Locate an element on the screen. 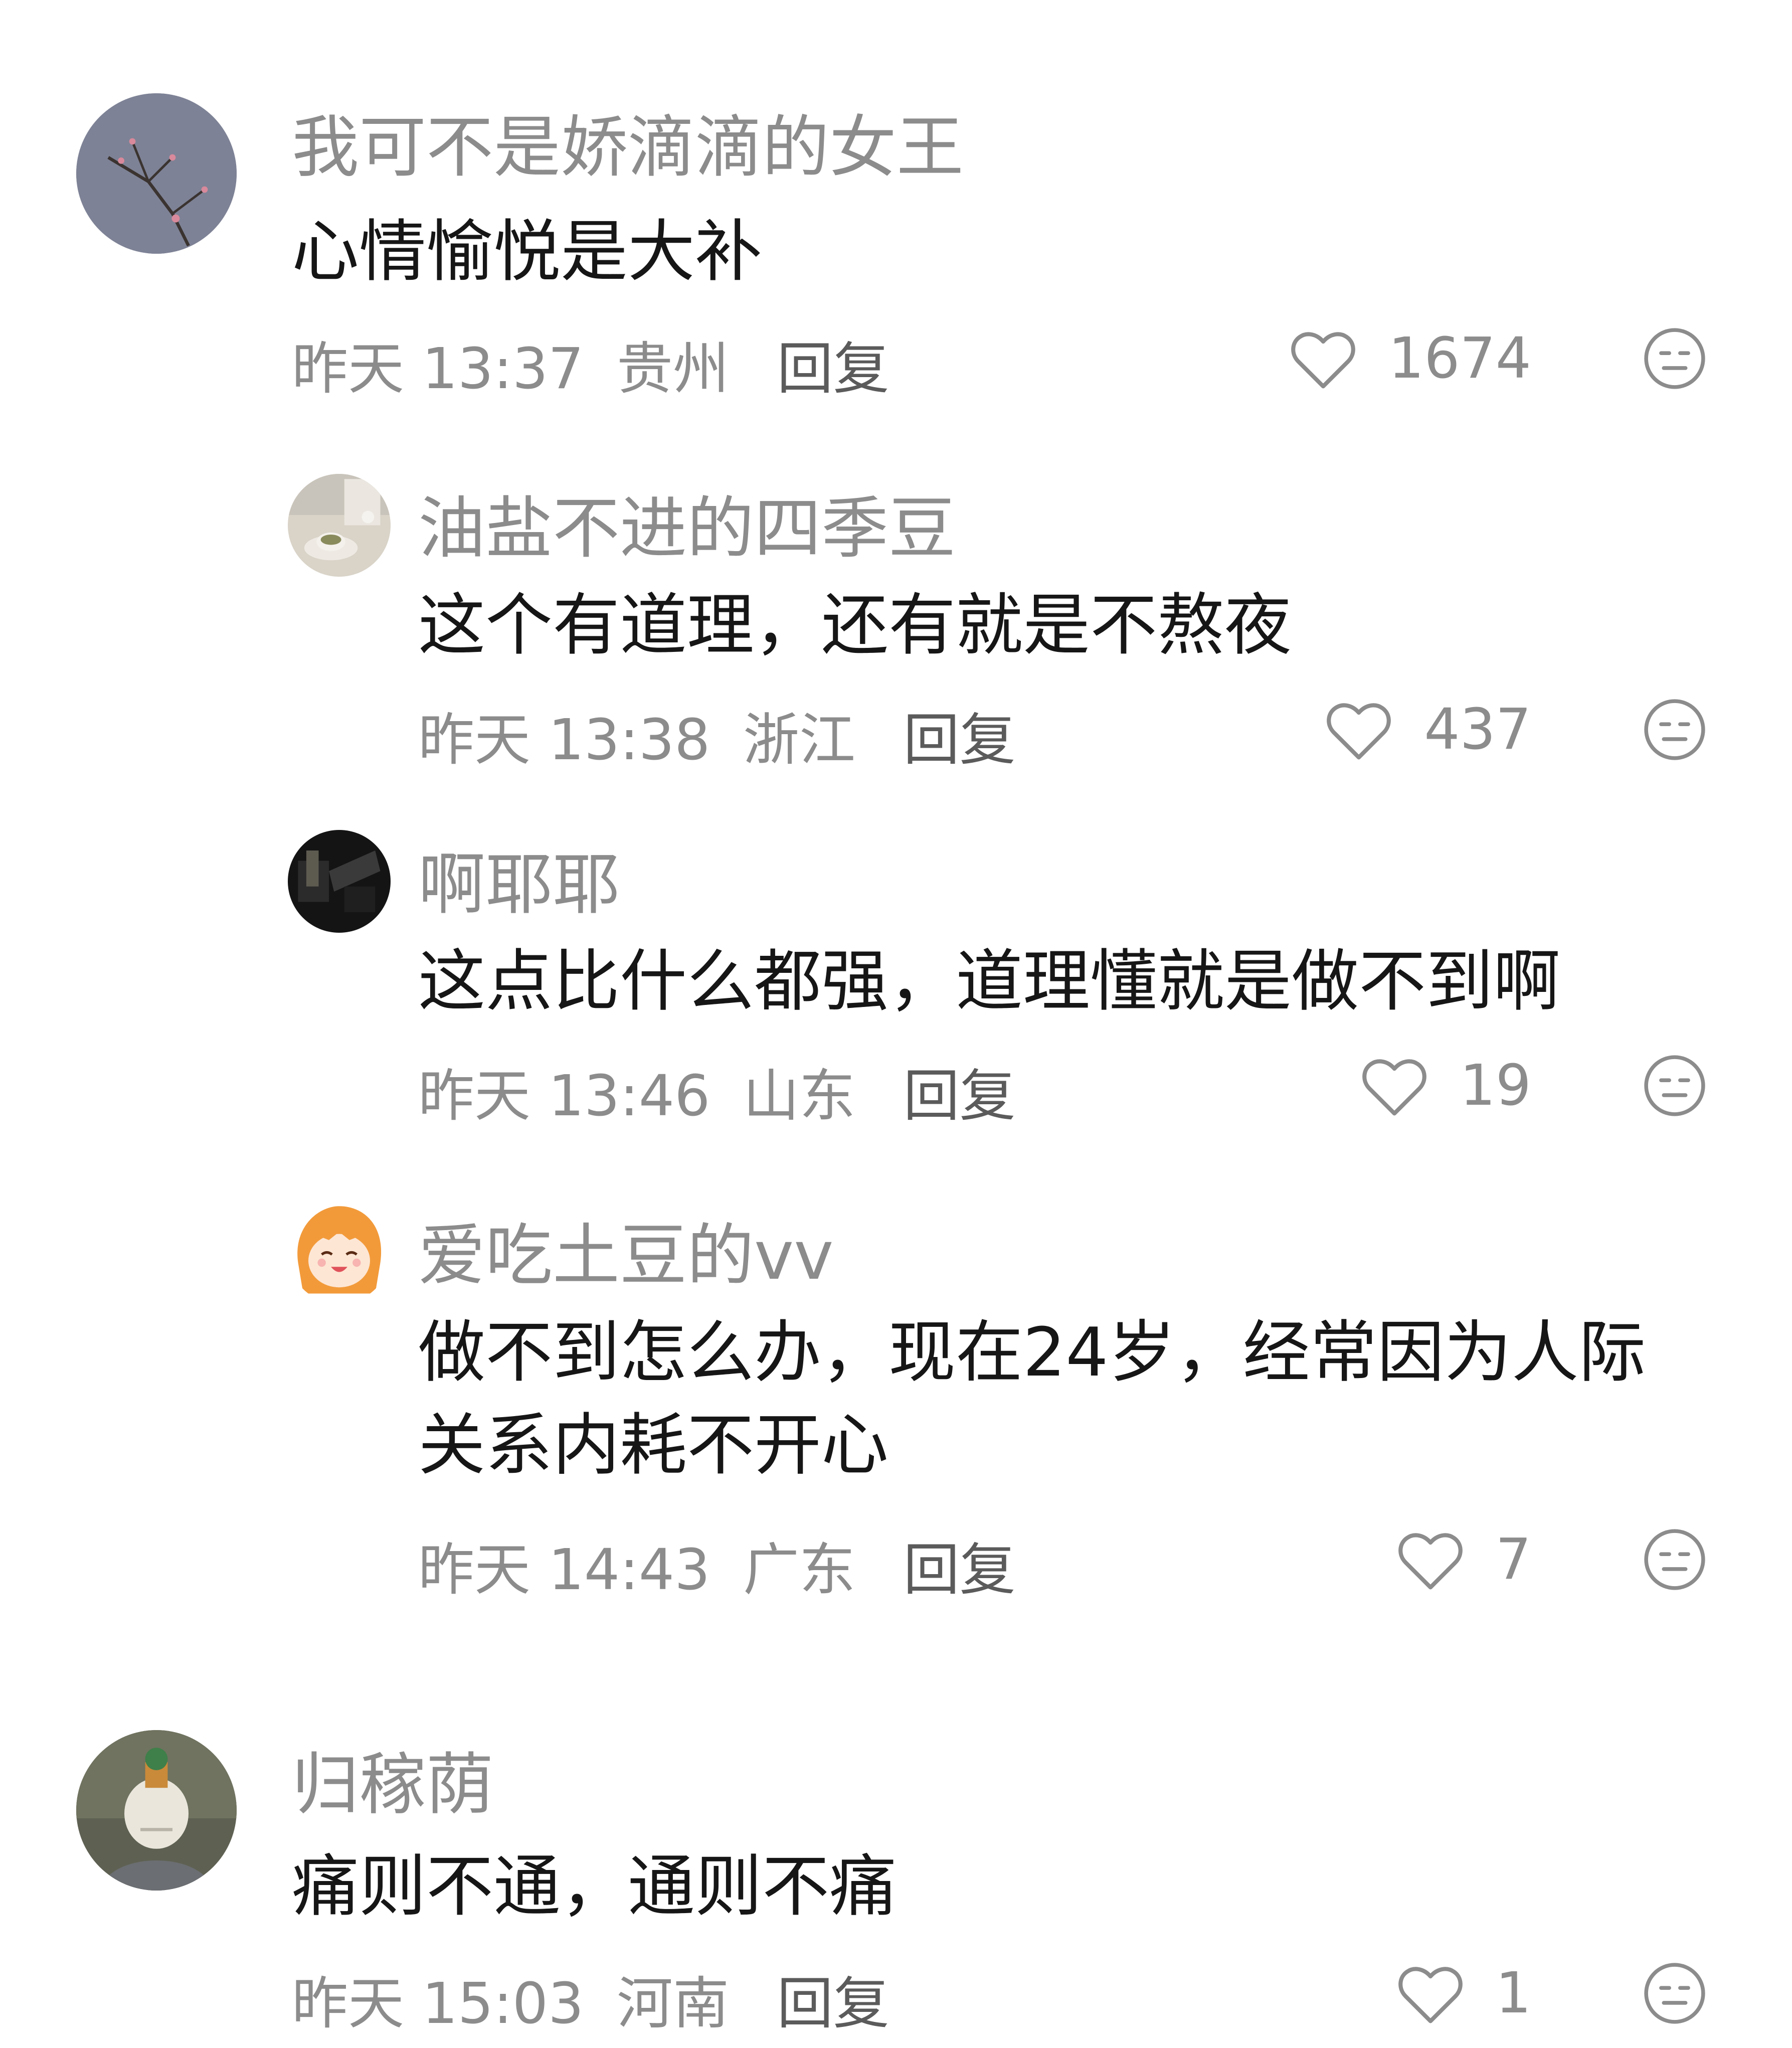  comment-location: 贵州 is located at coordinates (672, 369).